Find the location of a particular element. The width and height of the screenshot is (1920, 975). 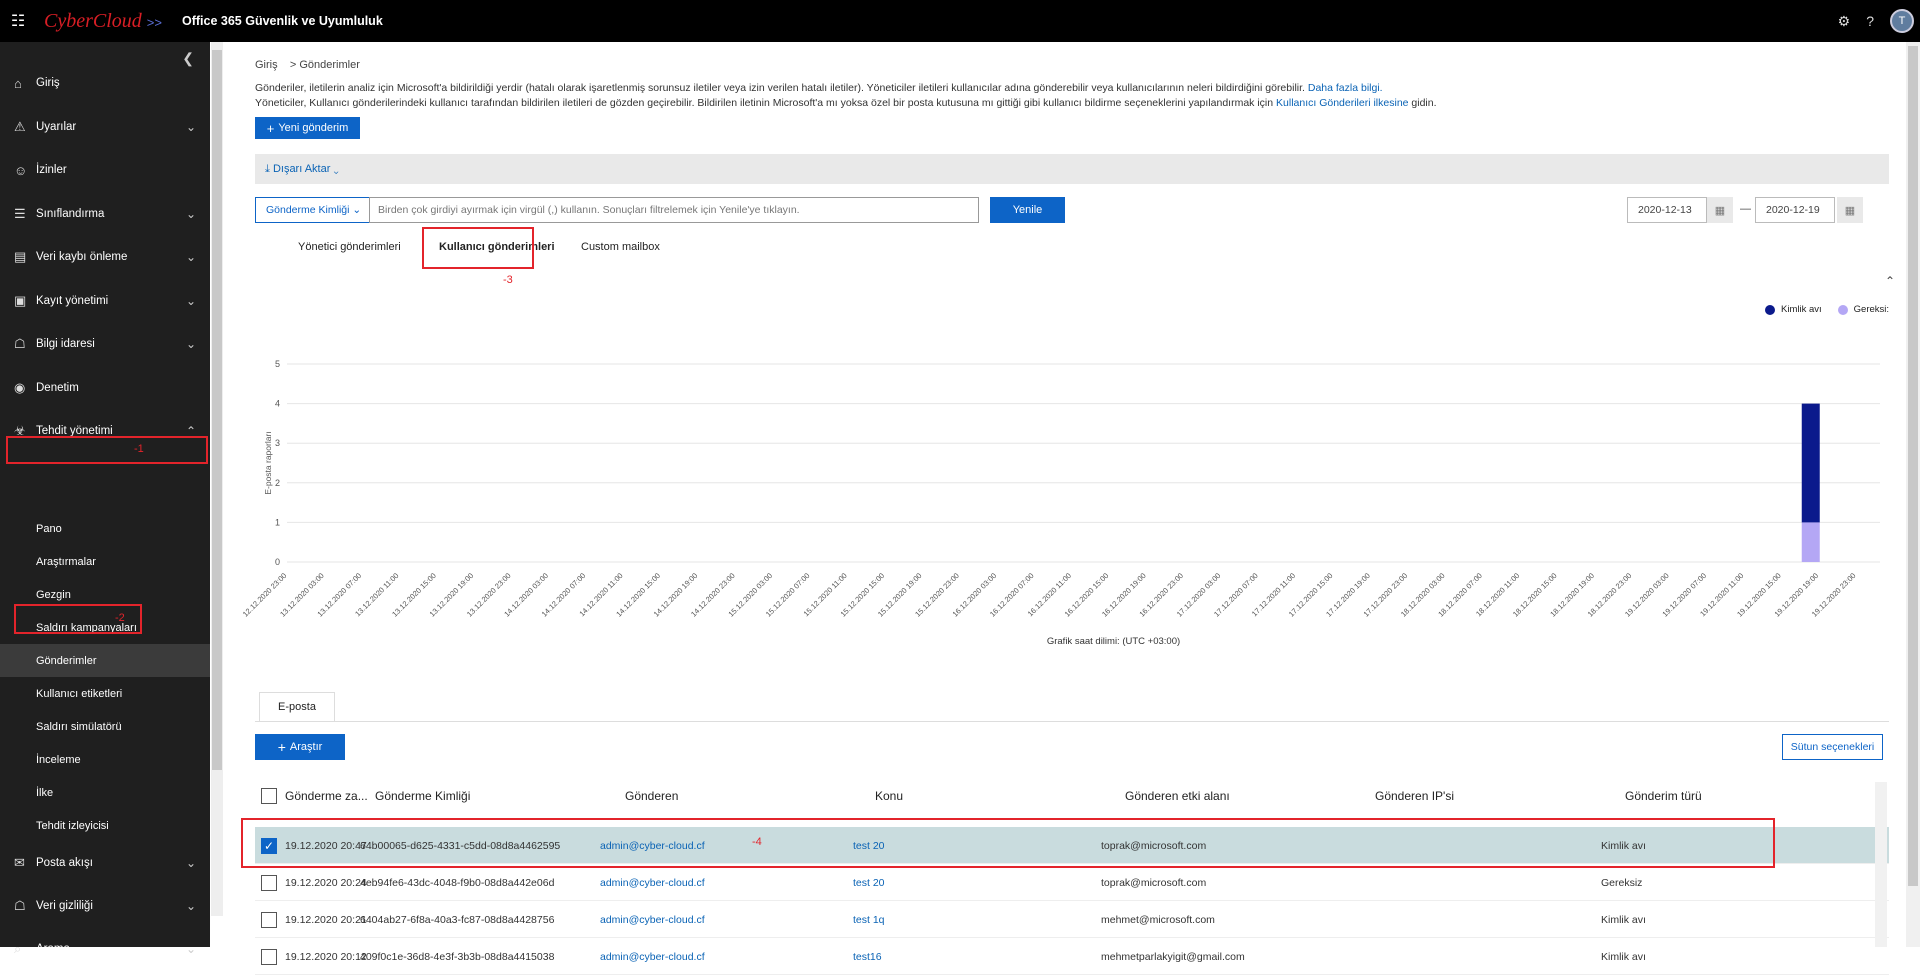

cell-subject: test16 is located at coordinates (867, 956).